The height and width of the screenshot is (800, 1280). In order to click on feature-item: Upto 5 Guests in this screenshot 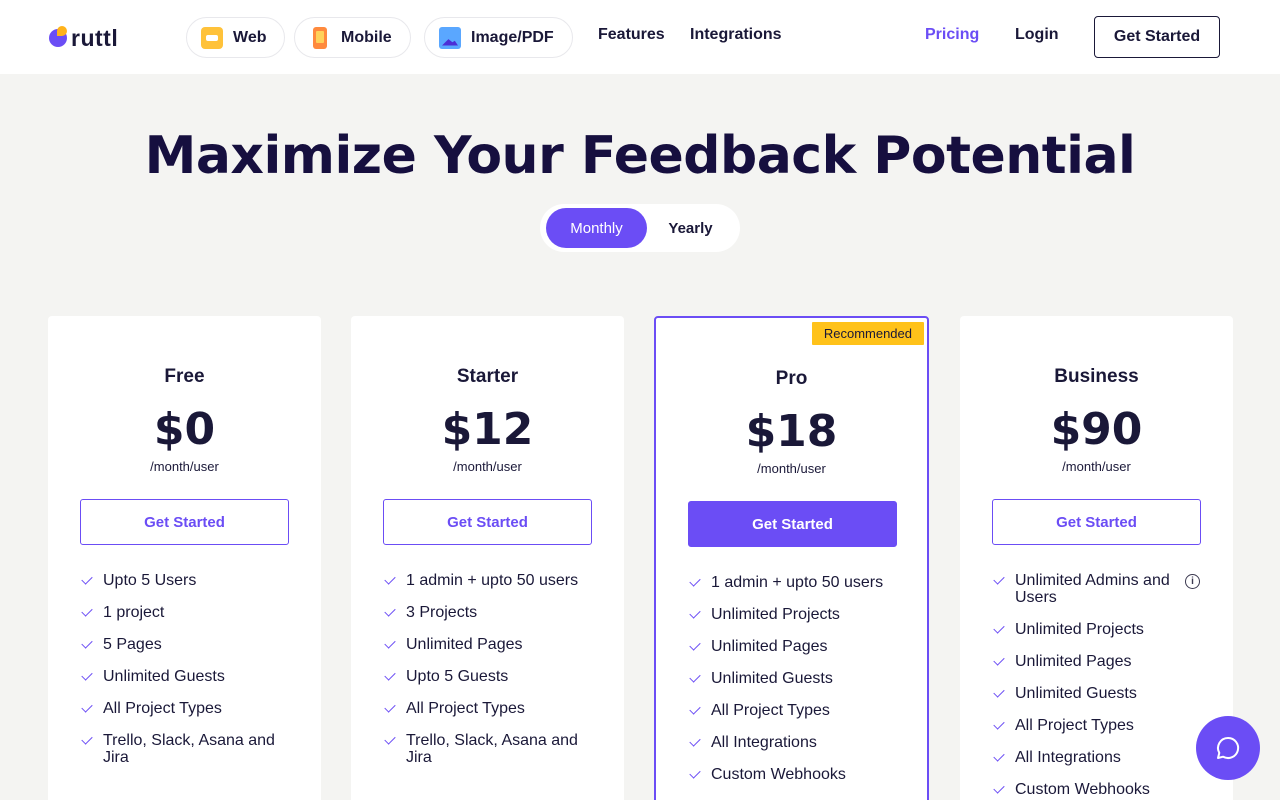, I will do `click(490, 676)`.